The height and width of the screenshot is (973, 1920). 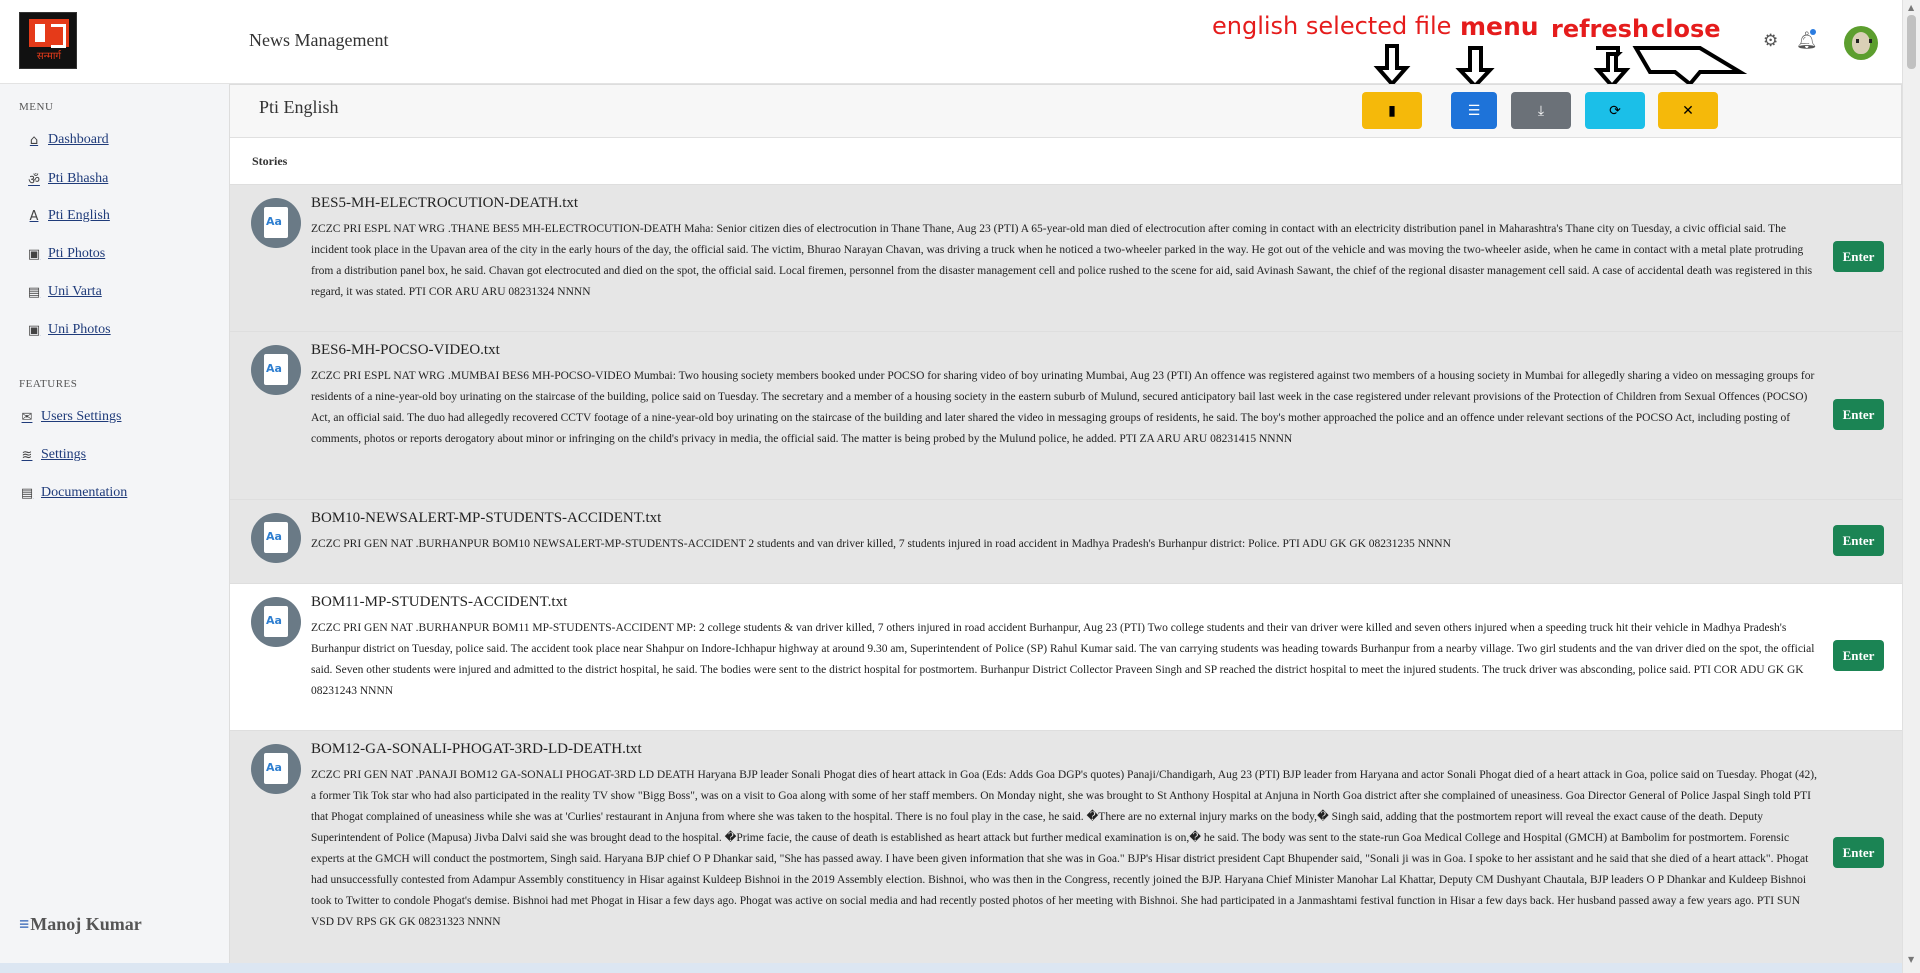 I want to click on scroll-up-icon: ▲, so click(x=1911, y=7).